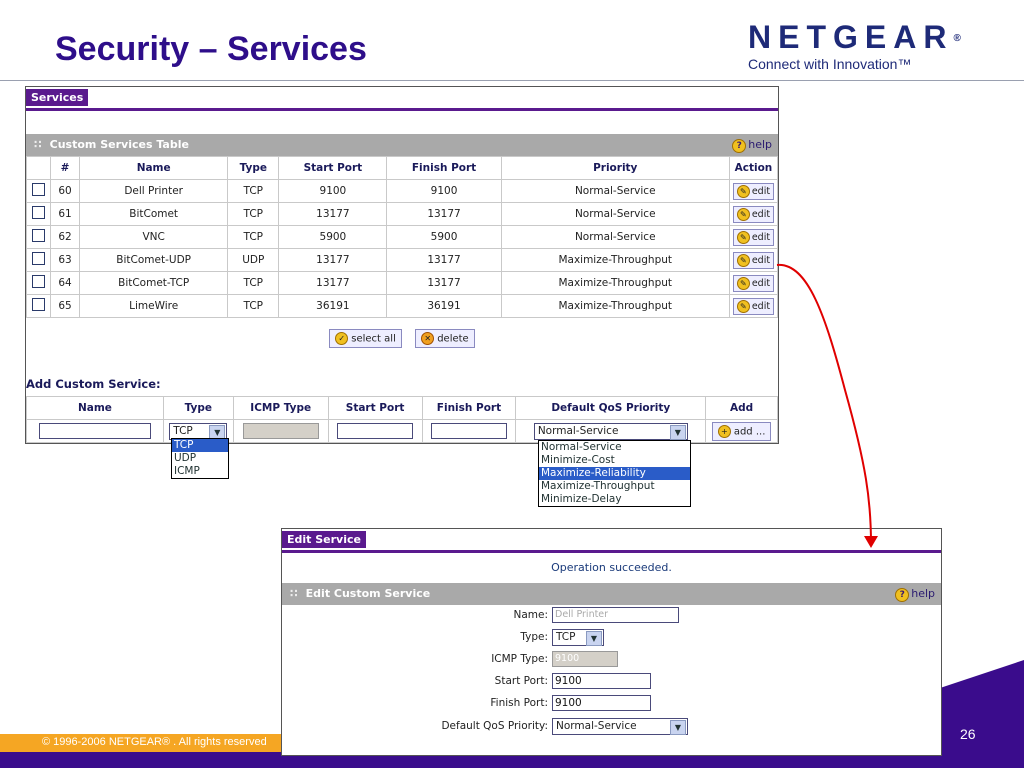 Image resolution: width=1024 pixels, height=768 pixels. What do you see at coordinates (830, 64) in the screenshot?
I see `logo-tagline: Connect with Innovation™` at bounding box center [830, 64].